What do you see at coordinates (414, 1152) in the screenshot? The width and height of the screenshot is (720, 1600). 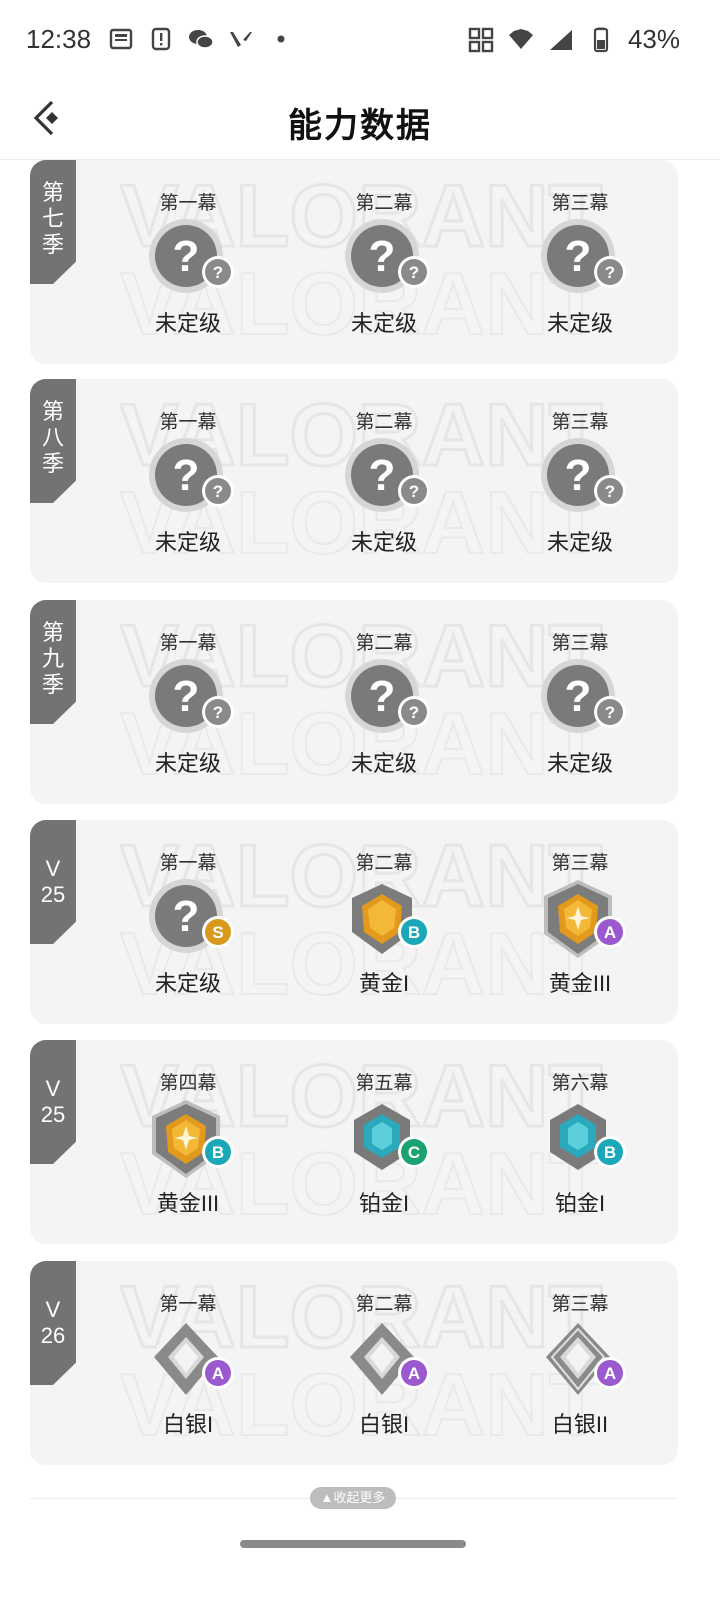 I see `grade-badge: C` at bounding box center [414, 1152].